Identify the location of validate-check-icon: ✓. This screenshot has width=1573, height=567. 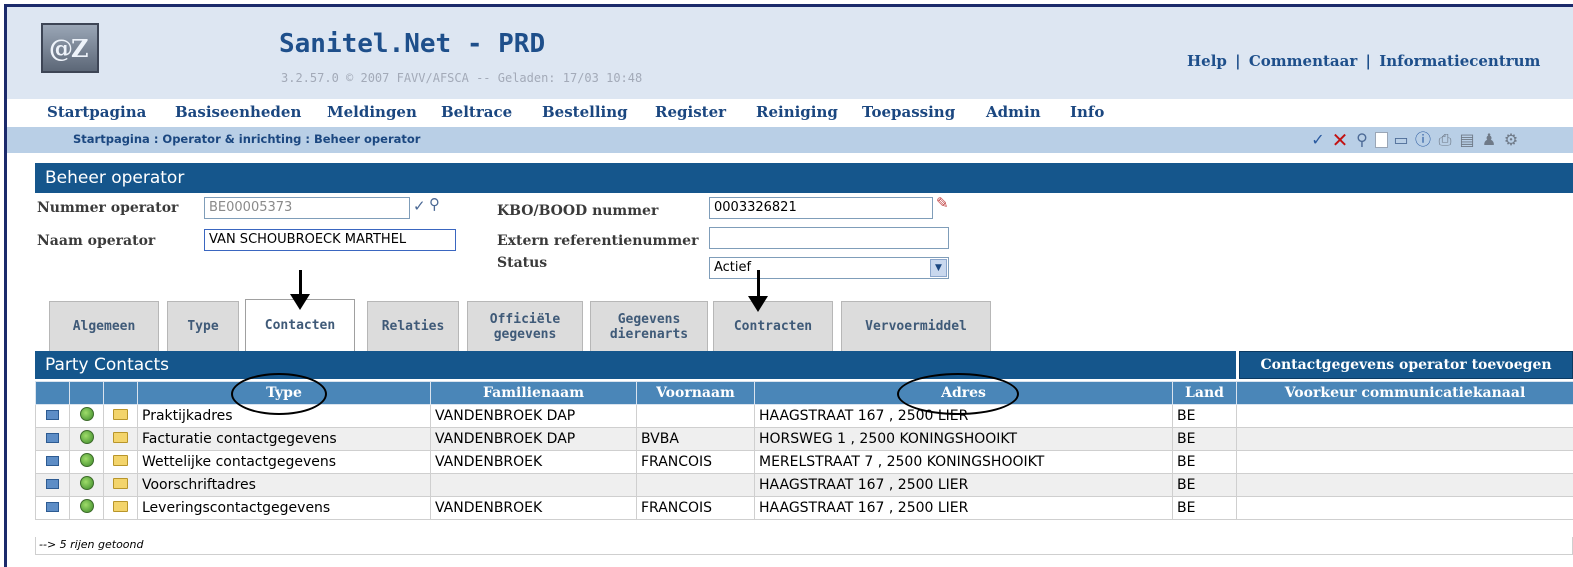
(419, 206).